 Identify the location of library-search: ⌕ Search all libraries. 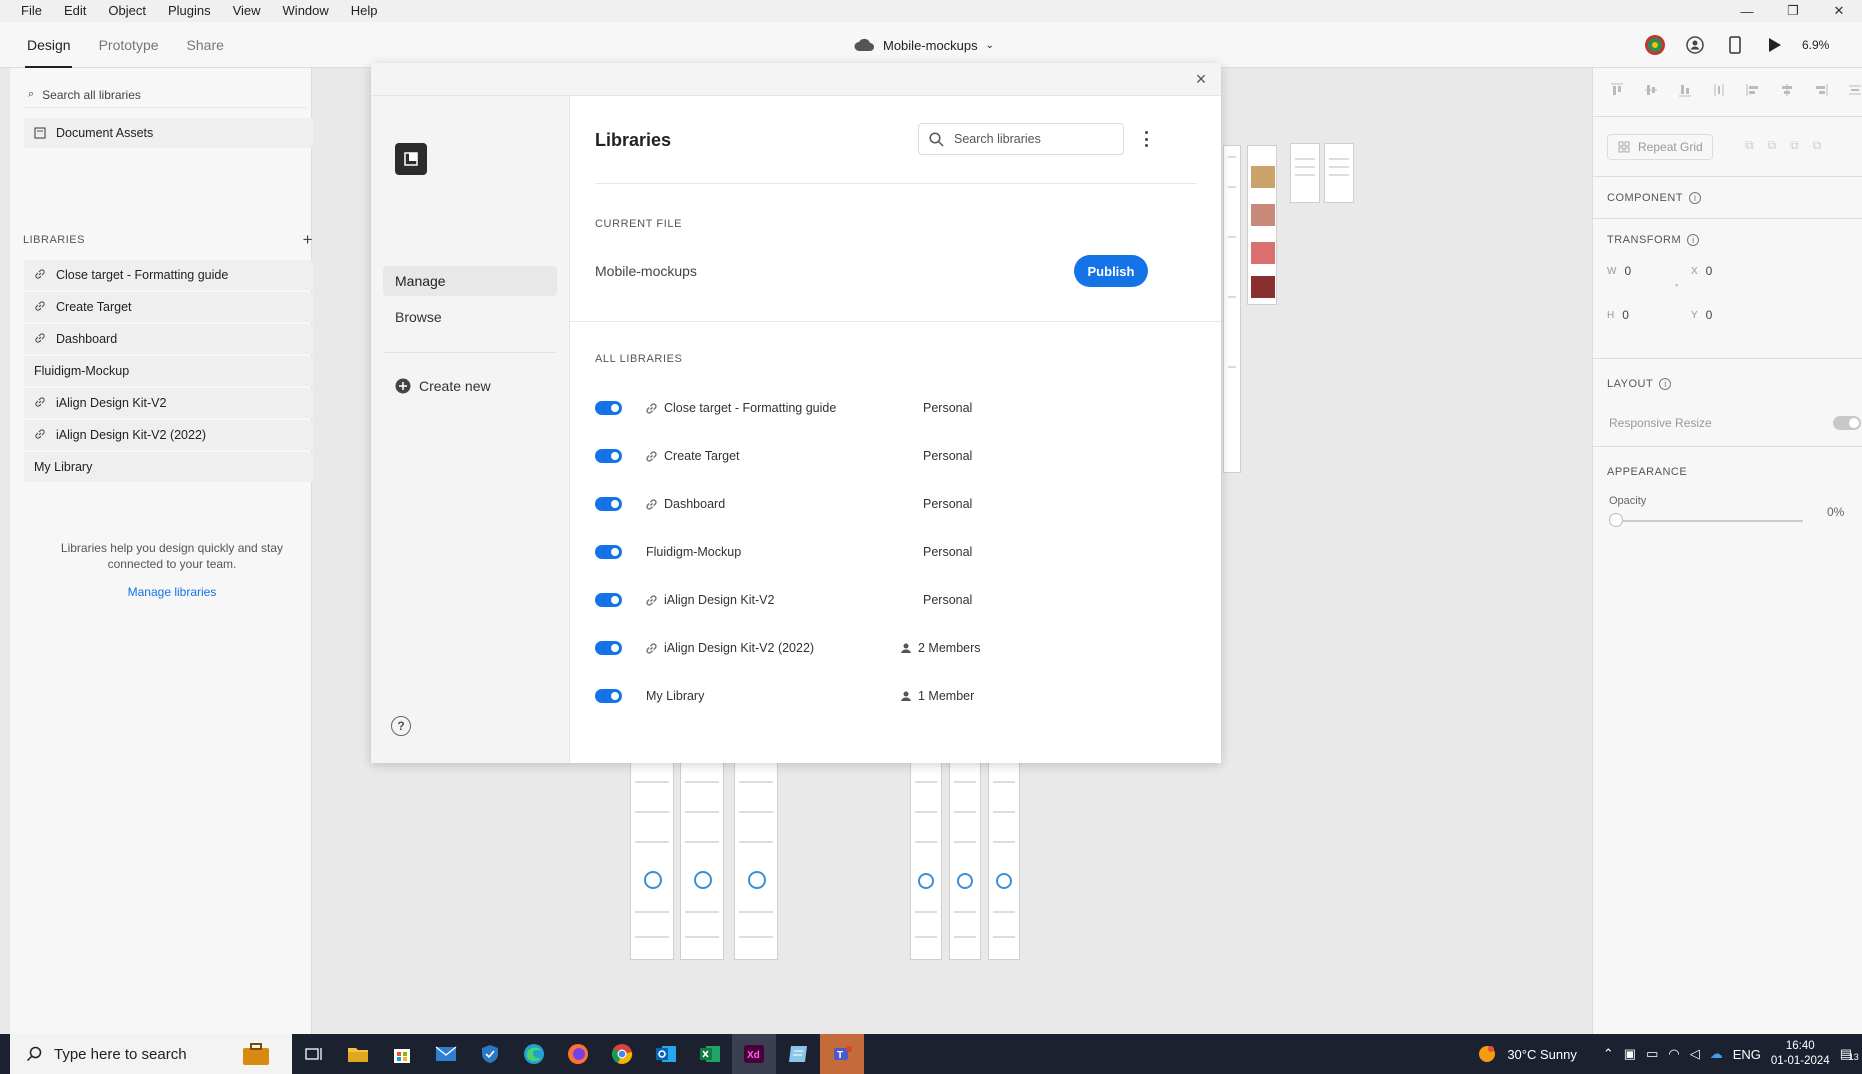
(165, 95).